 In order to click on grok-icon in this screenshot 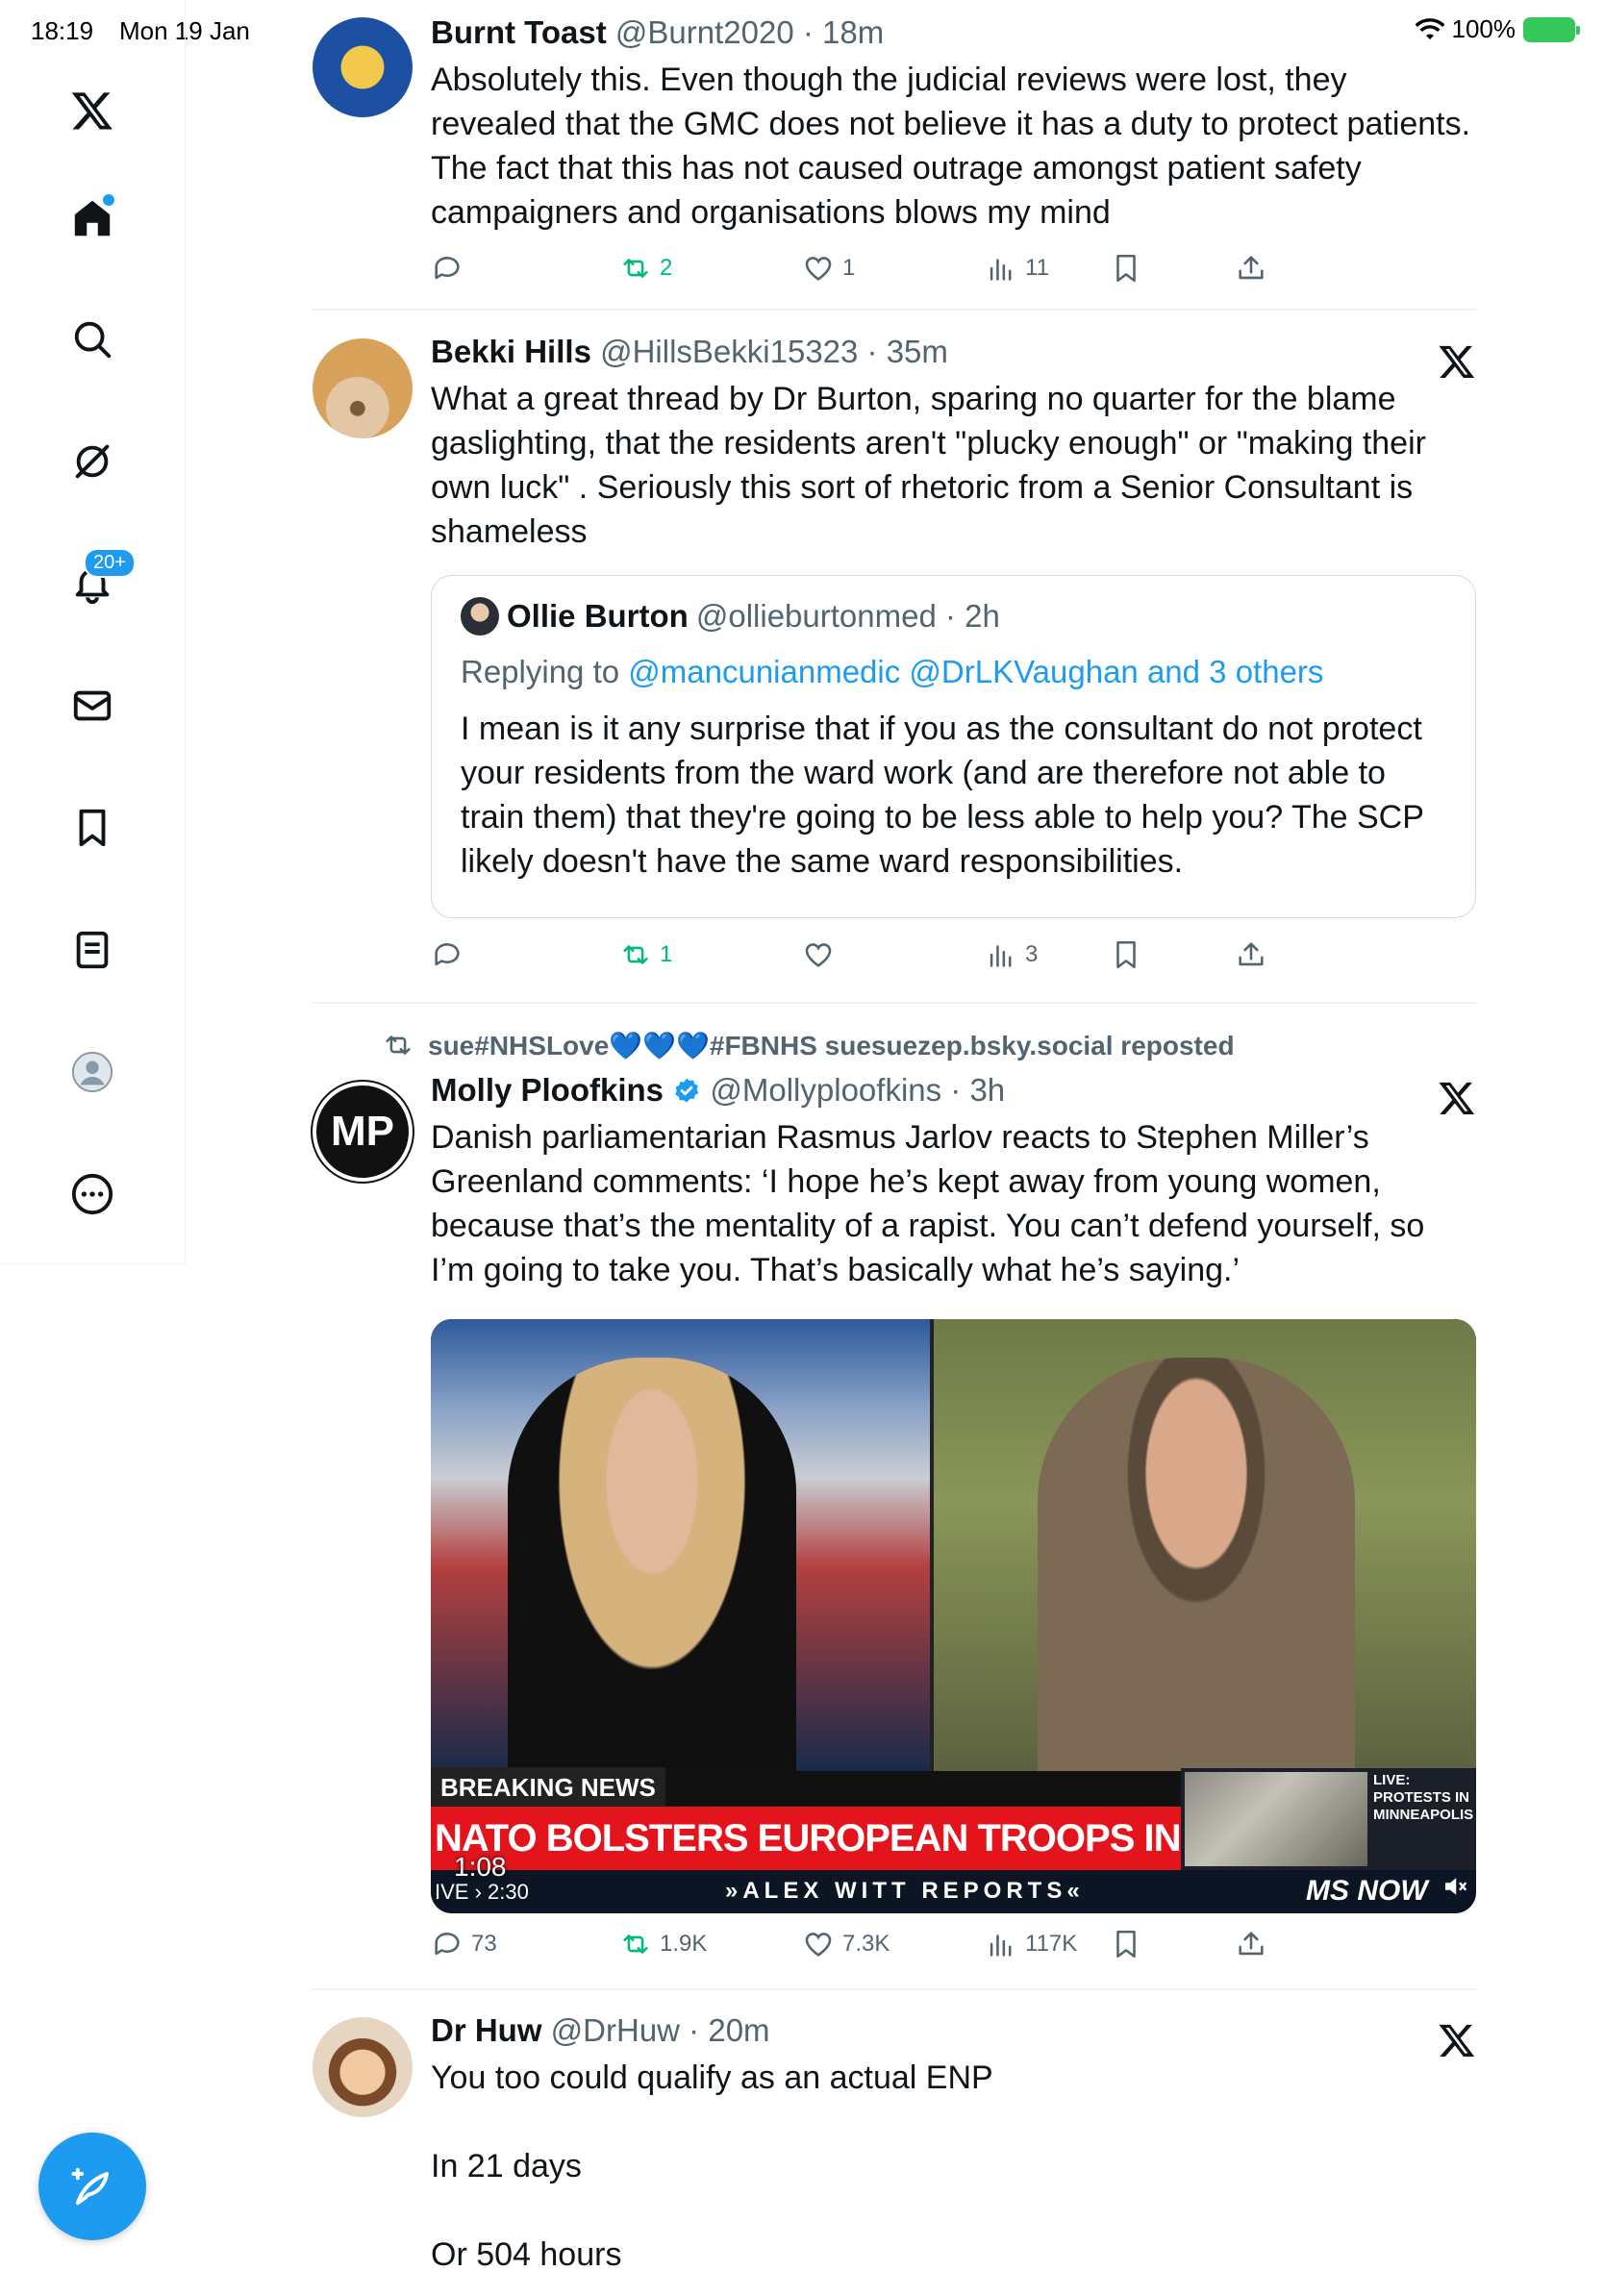, I will do `click(92, 461)`.